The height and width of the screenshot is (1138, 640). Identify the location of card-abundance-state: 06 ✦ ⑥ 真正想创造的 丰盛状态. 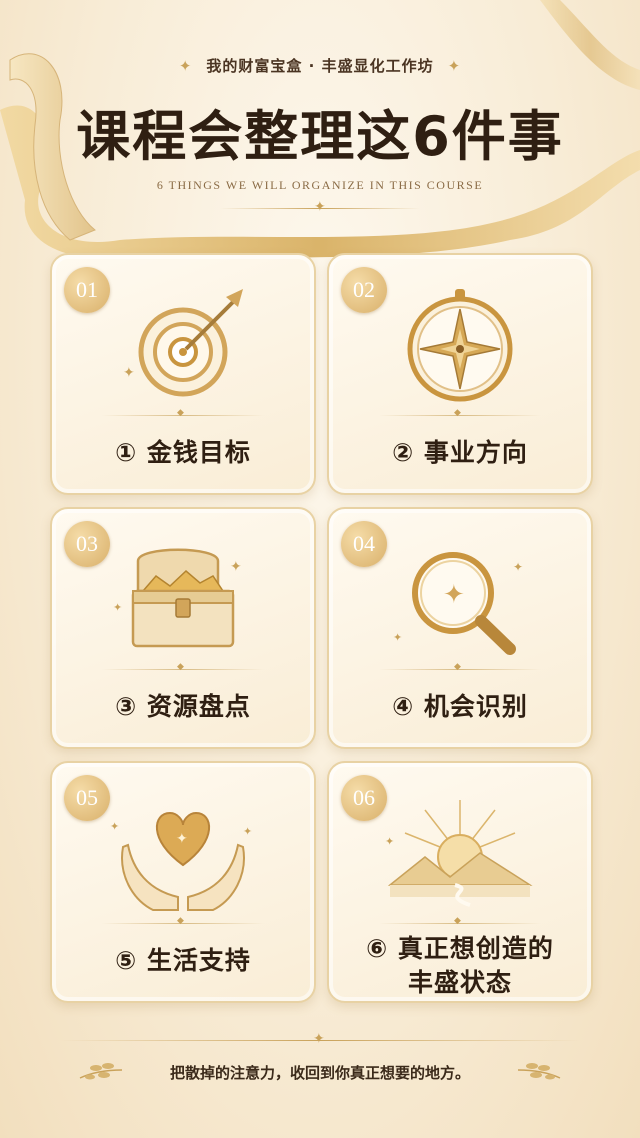
(460, 882).